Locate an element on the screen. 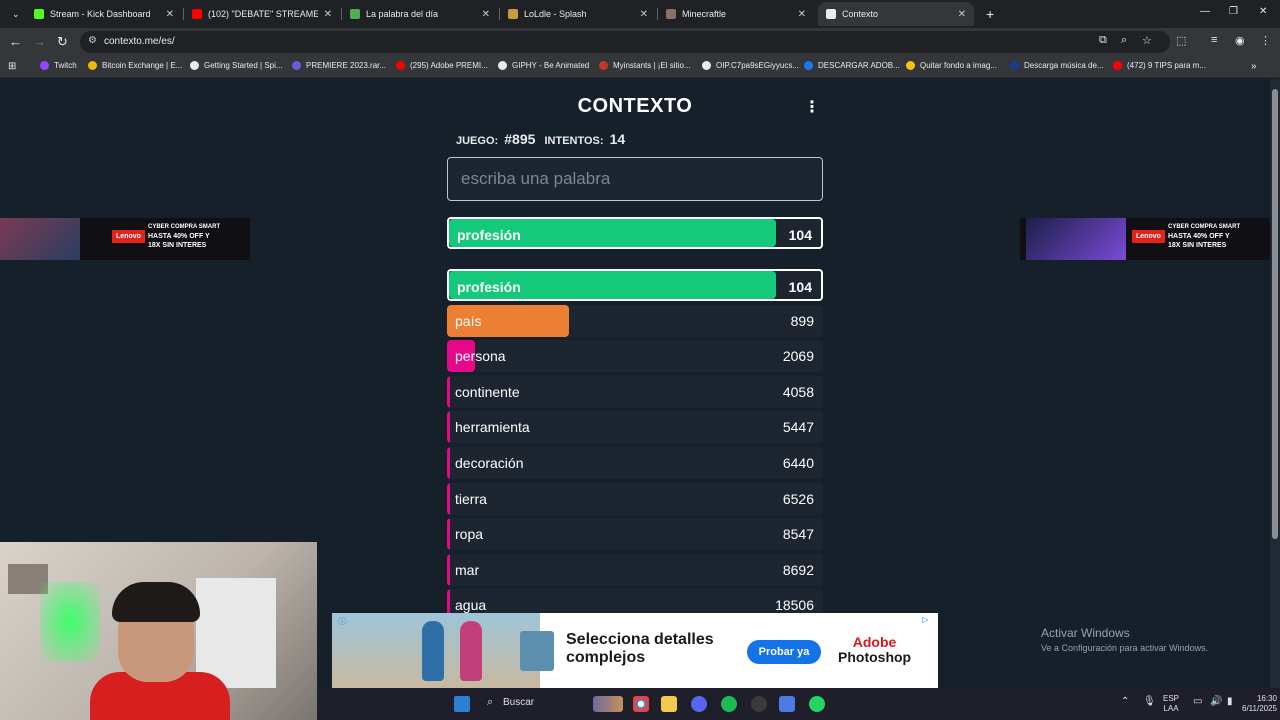 This screenshot has width=1280, height=720. media-icon: ≡ is located at coordinates (1214, 40).